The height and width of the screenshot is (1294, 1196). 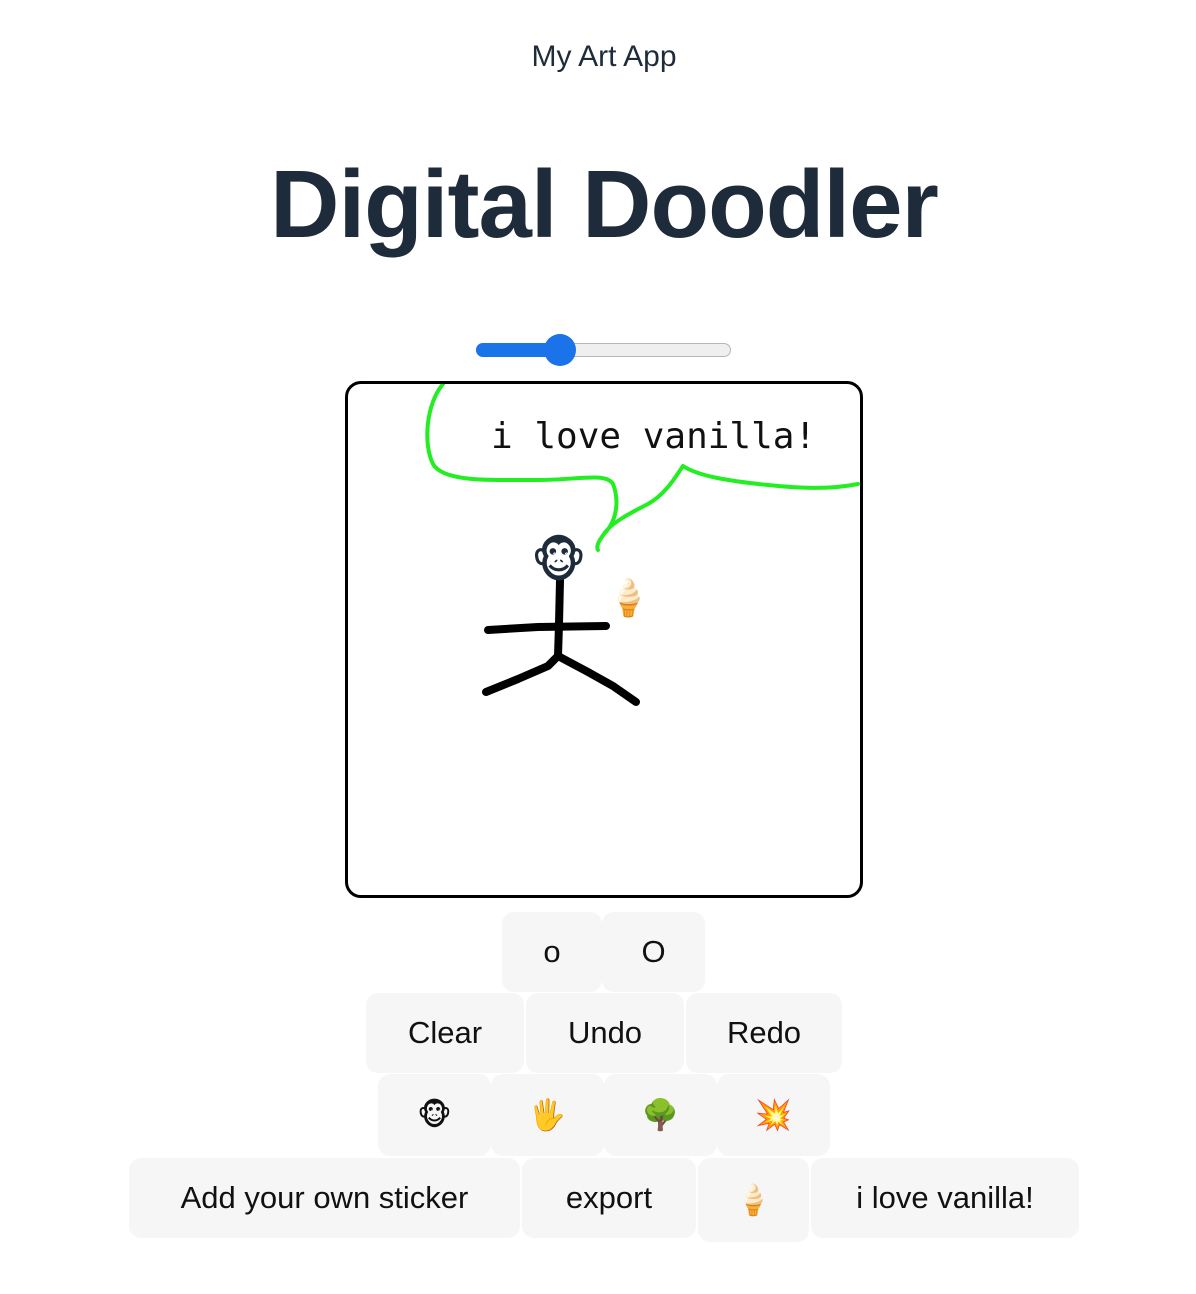 I want to click on ice-cream-sticker: 🍦, so click(x=628, y=598).